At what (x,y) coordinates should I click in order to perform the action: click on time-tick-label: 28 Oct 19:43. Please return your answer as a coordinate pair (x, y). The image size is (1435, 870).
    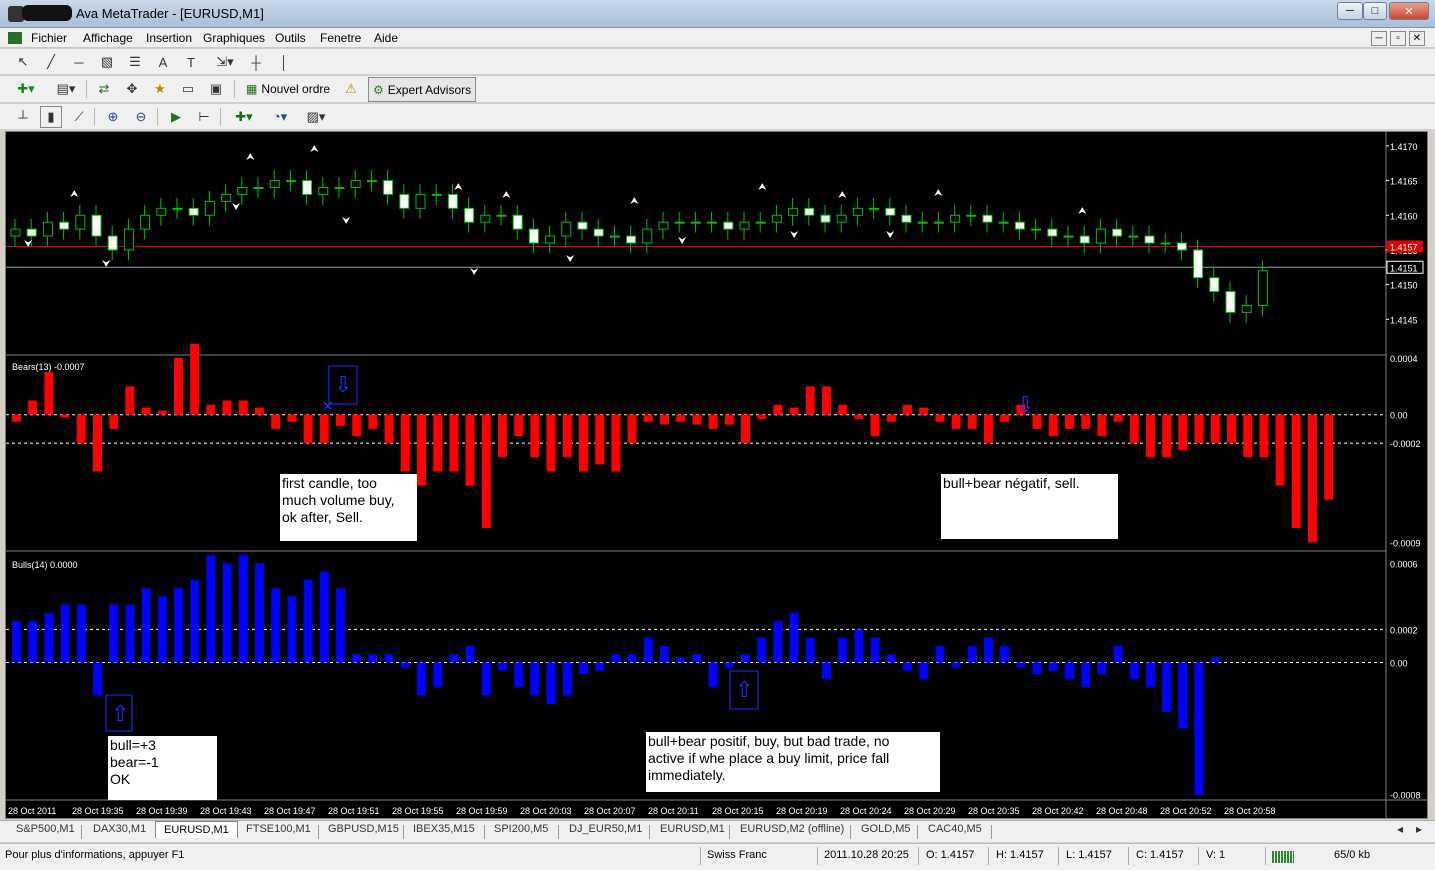
    Looking at the image, I should click on (226, 811).